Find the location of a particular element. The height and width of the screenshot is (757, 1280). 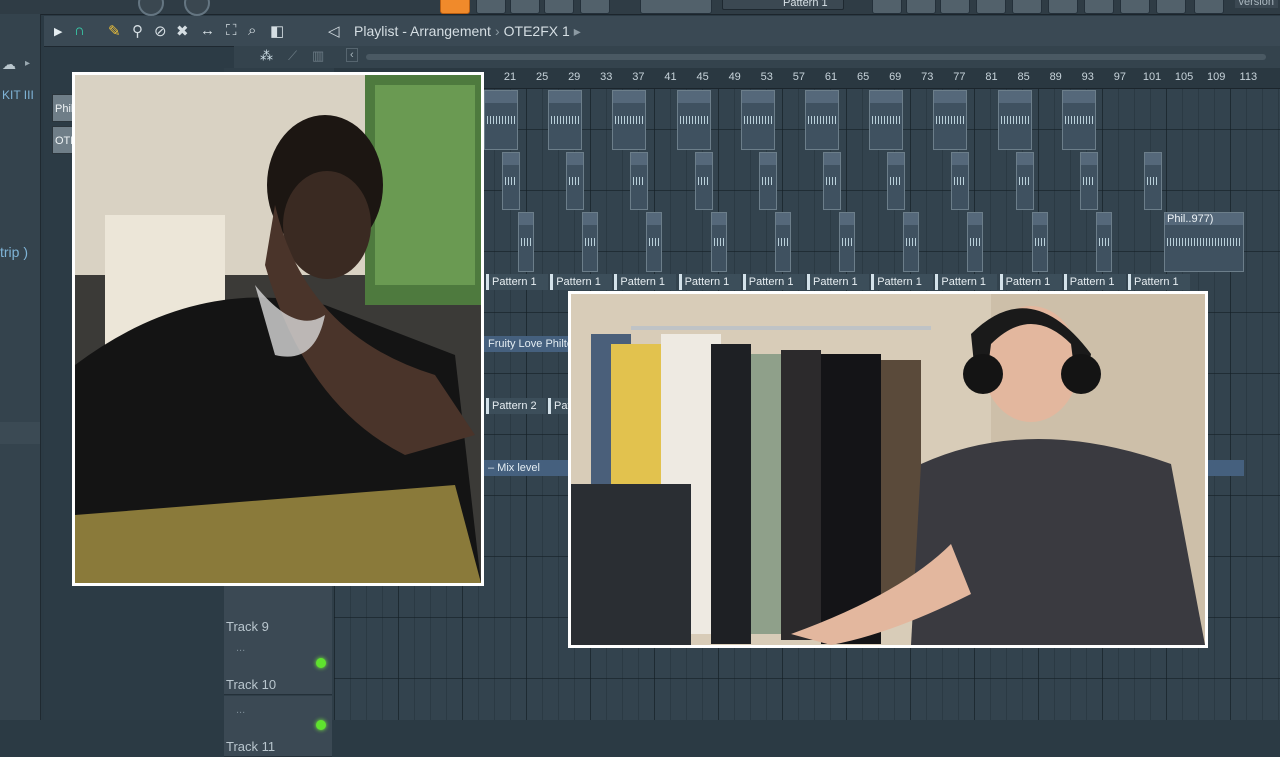

playback-tool-icon: ◧ is located at coordinates (277, 31).